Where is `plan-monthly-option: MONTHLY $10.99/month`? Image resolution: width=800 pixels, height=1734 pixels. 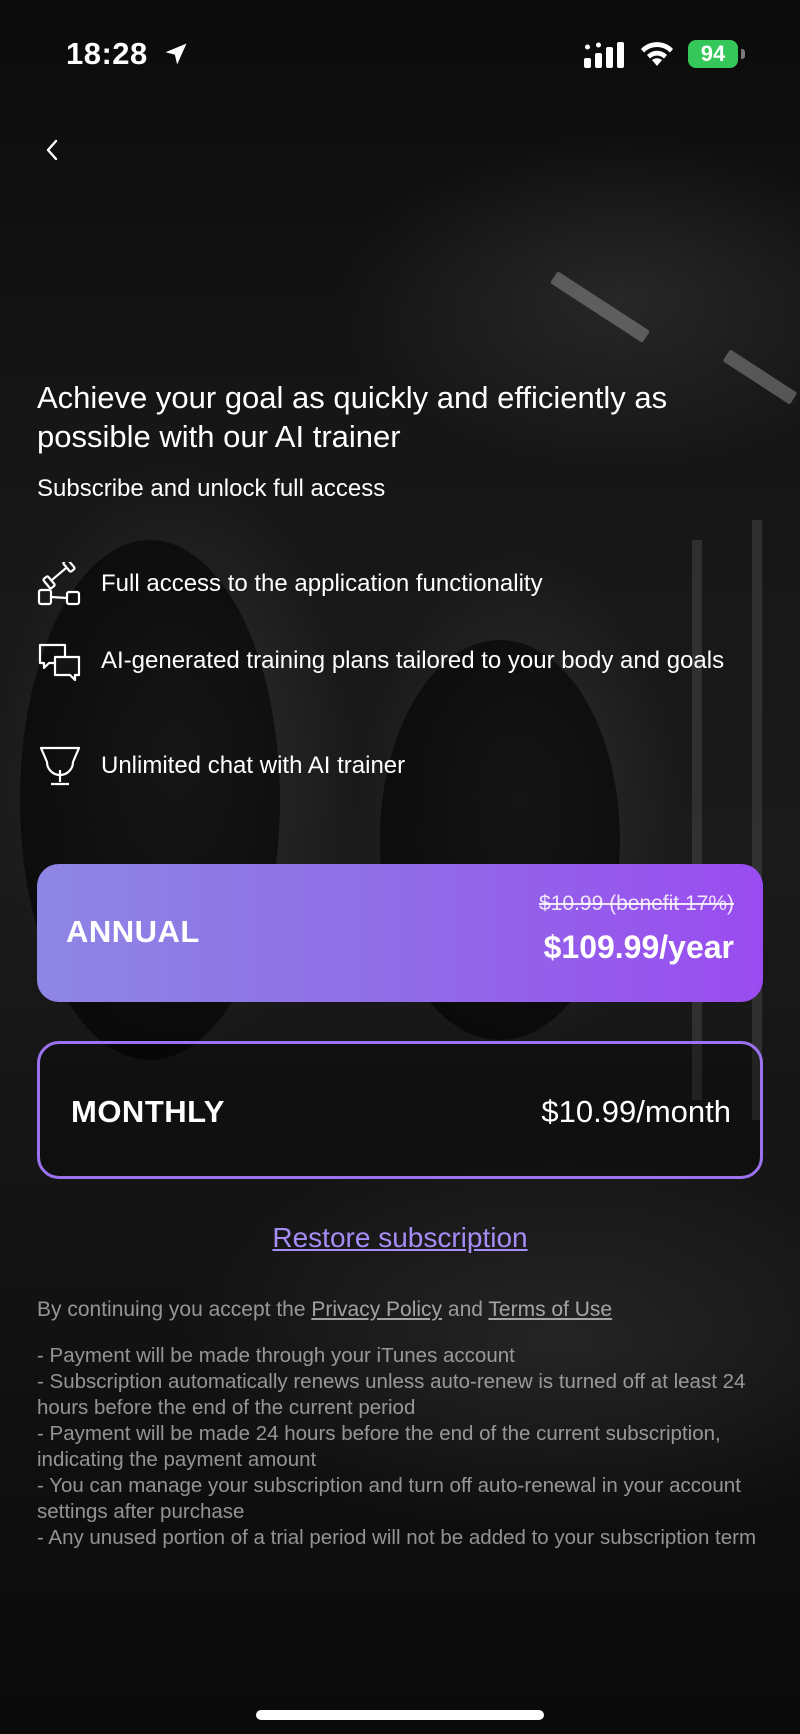
plan-monthly-option: MONTHLY $10.99/month is located at coordinates (400, 1110).